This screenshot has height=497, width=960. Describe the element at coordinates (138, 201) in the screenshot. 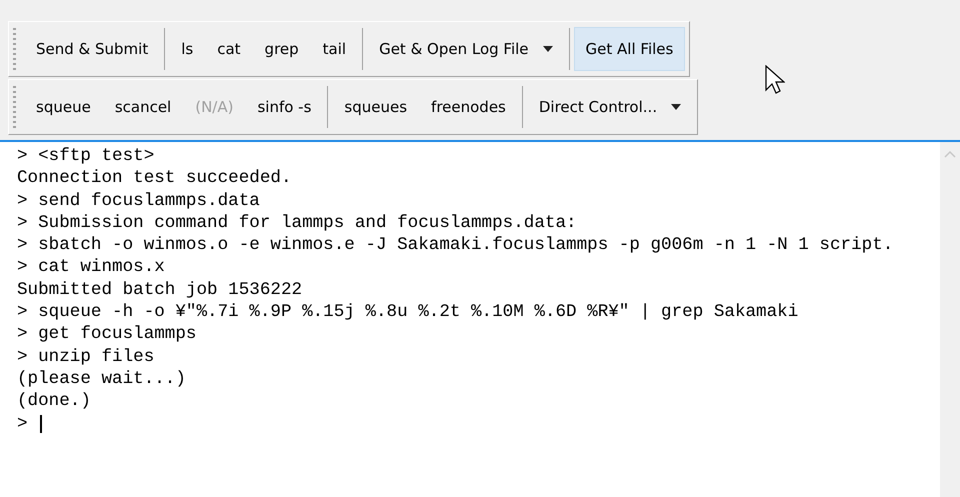

I see `console-line: > send focuslammps.data` at that location.